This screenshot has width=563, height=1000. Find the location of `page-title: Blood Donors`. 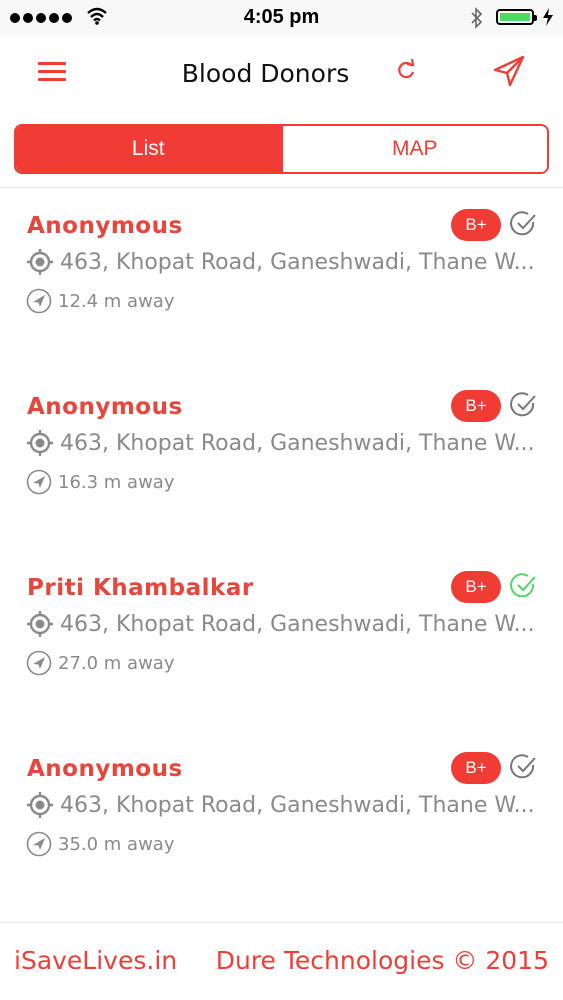

page-title: Blood Donors is located at coordinates (265, 73).